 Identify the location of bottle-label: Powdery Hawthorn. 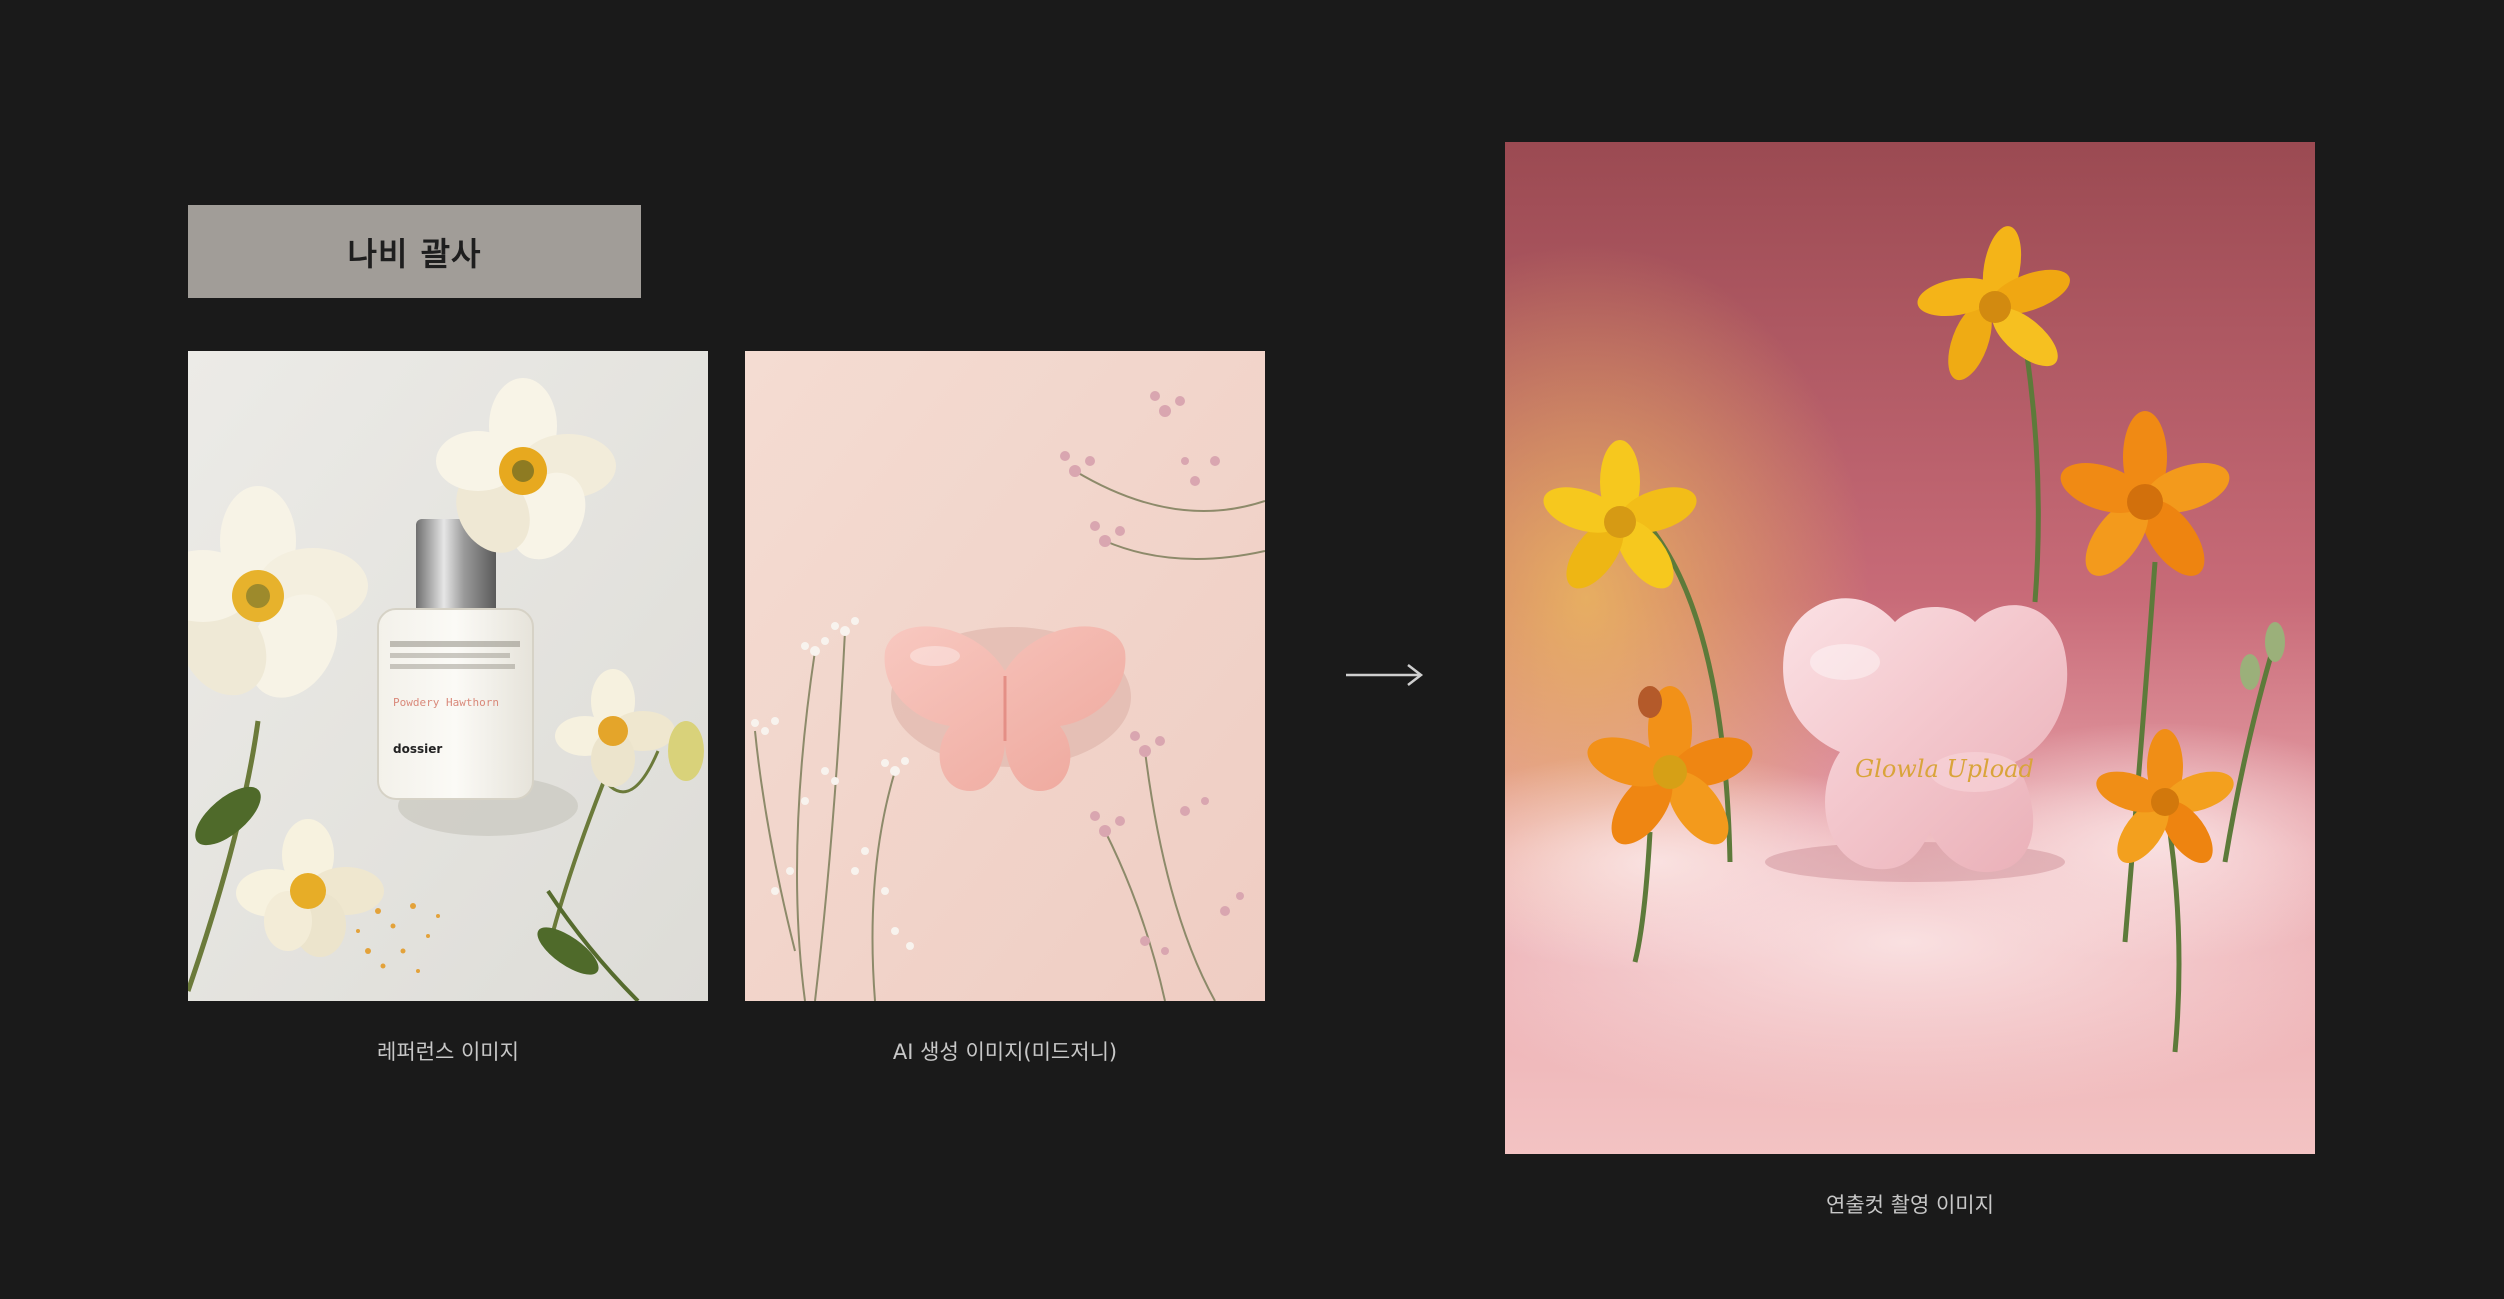
(446, 702).